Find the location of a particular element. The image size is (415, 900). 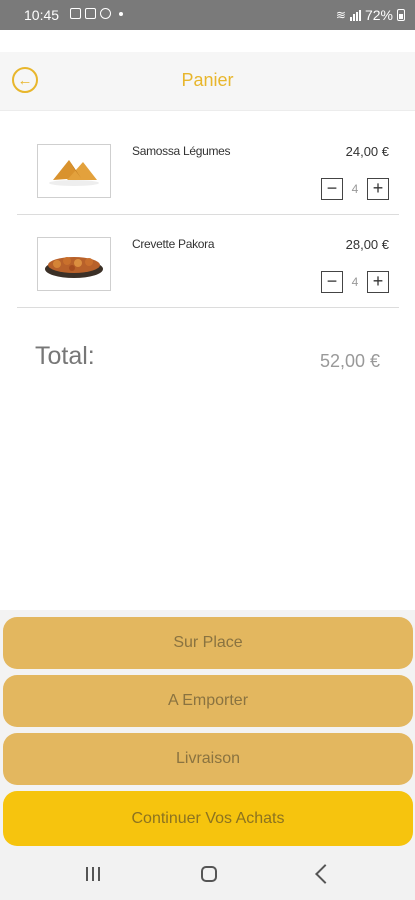

pakora-image is located at coordinates (74, 264).